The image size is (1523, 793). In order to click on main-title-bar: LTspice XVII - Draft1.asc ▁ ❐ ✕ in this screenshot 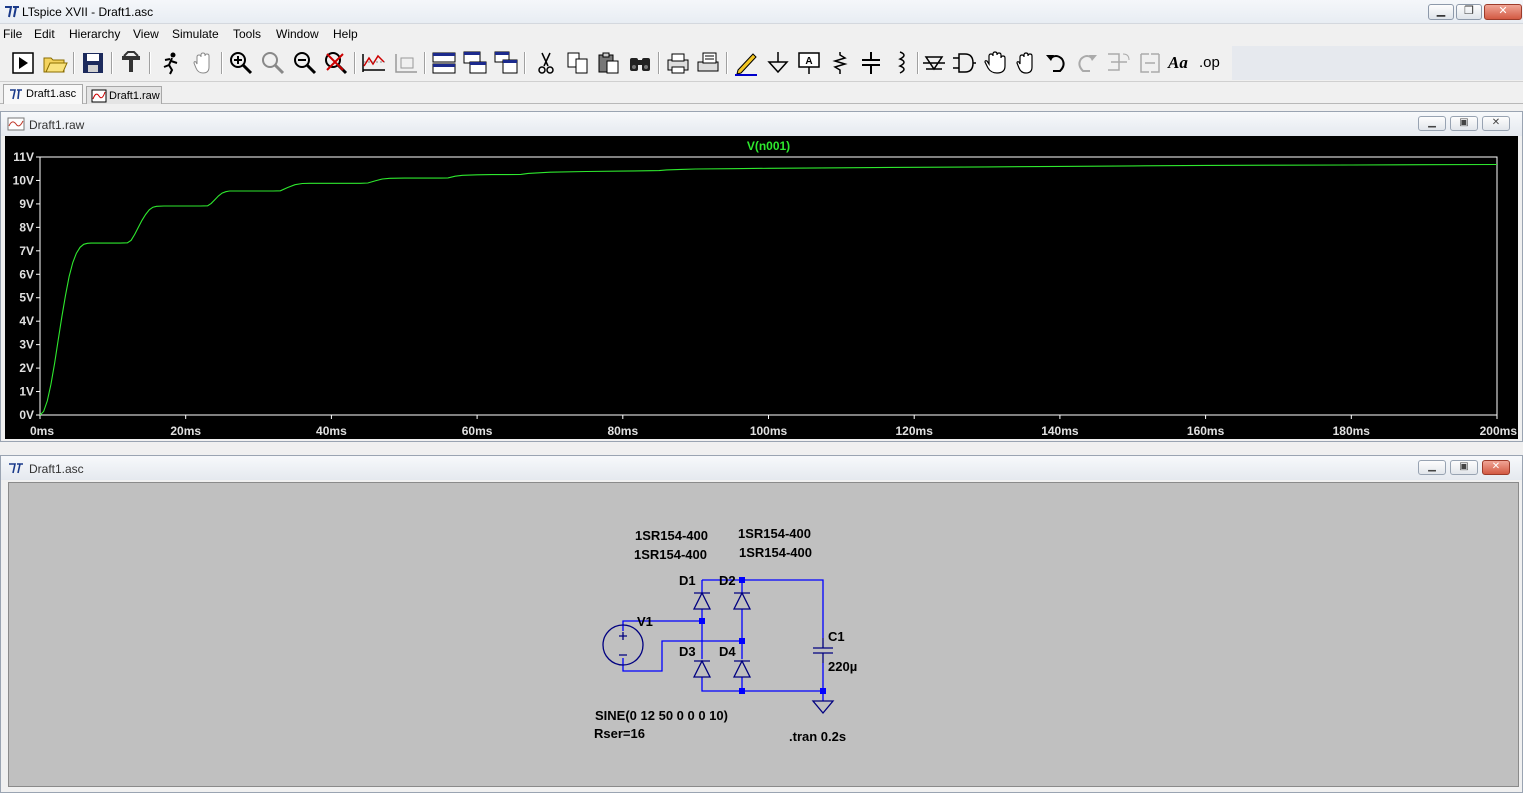, I will do `click(761, 12)`.